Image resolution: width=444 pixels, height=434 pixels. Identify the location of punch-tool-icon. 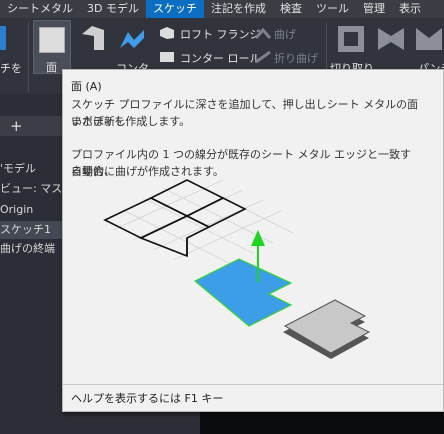
(429, 39).